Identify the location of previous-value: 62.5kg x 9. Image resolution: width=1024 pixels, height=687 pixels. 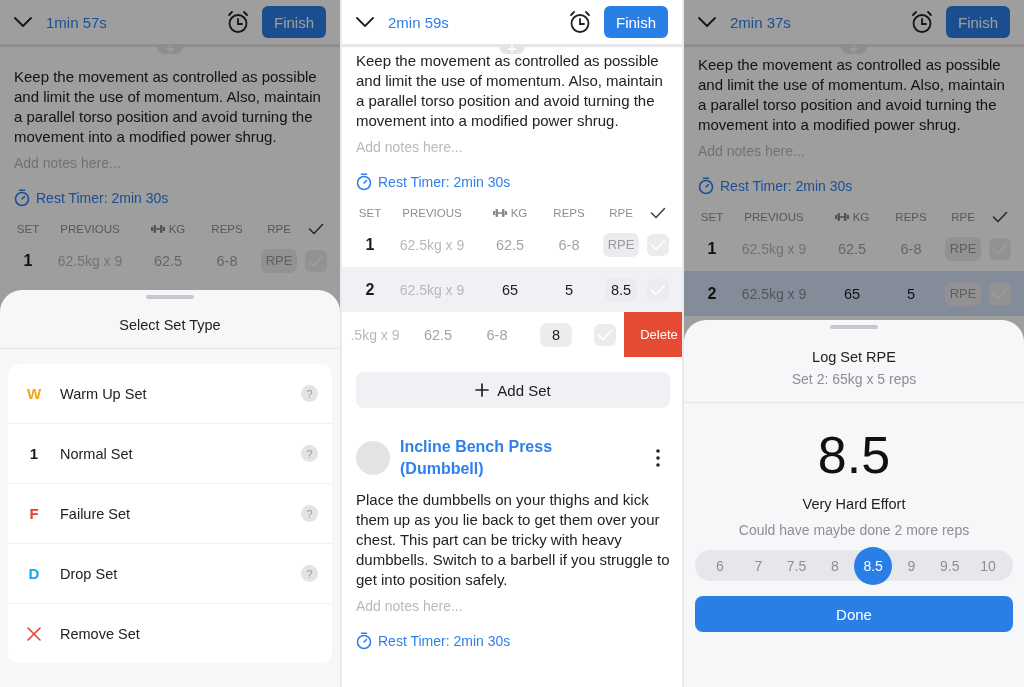
(774, 293).